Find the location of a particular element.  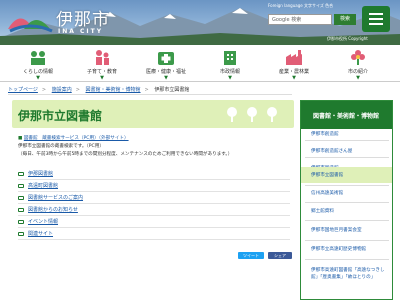

trees-icon is located at coordinates (252, 114).